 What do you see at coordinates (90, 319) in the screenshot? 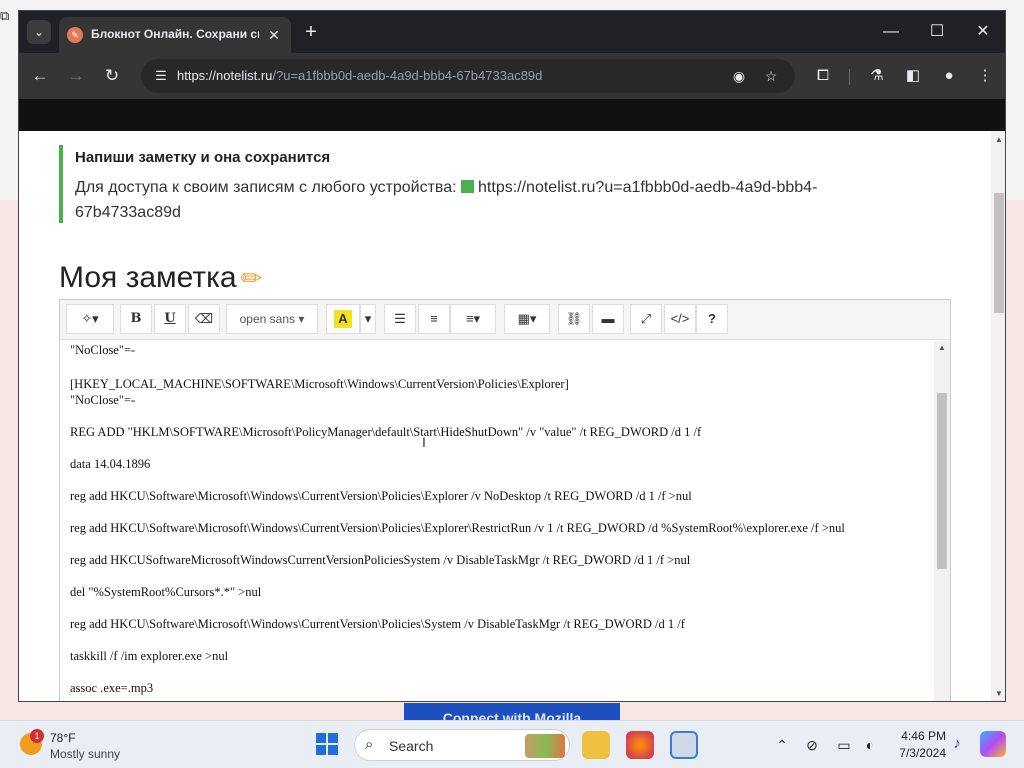
I see `magic-wand-dropdown: ✧▾` at bounding box center [90, 319].